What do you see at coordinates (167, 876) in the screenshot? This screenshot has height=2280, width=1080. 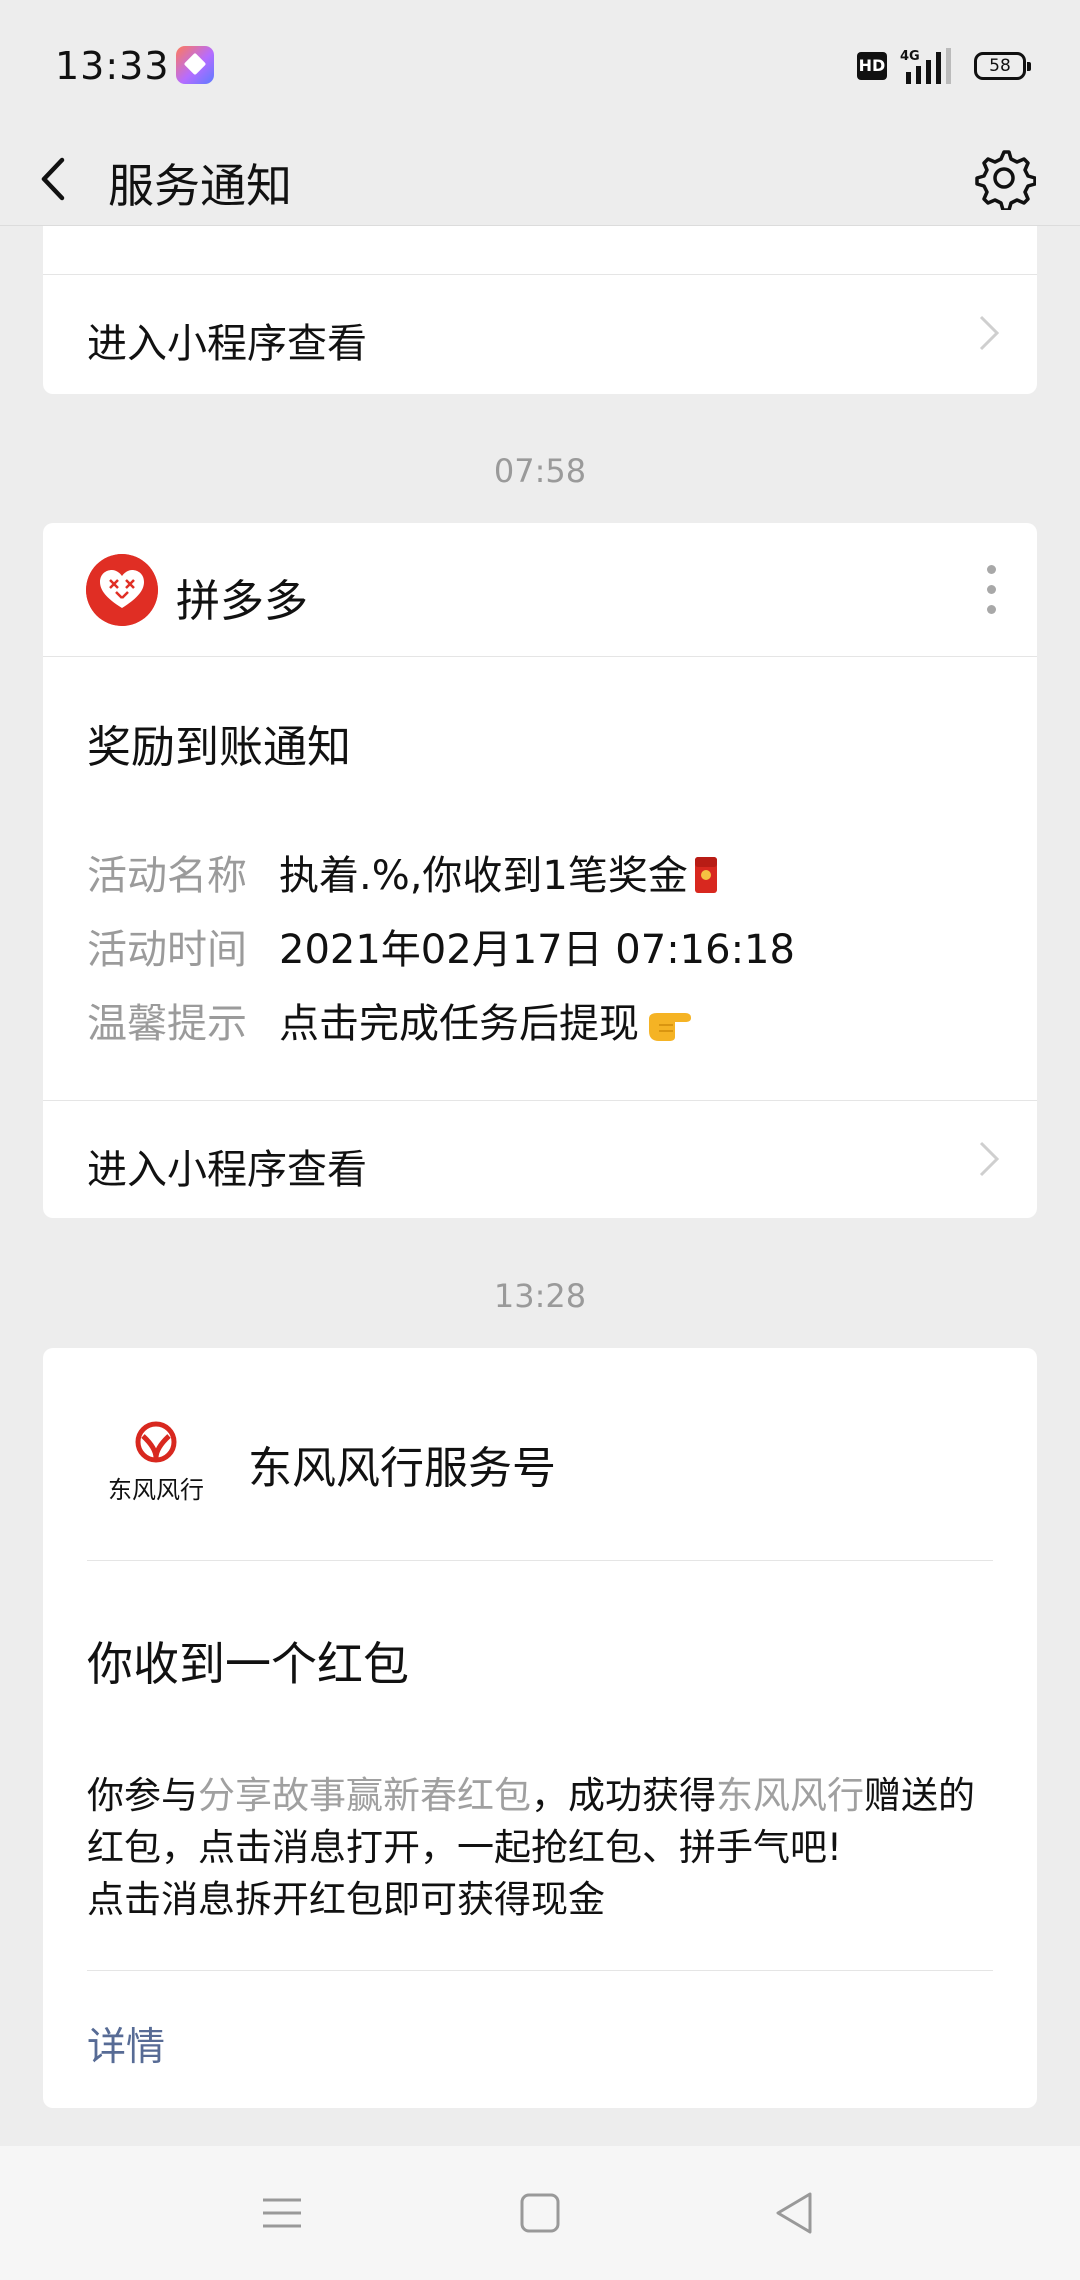 I see `detail-key: 活动名称` at bounding box center [167, 876].